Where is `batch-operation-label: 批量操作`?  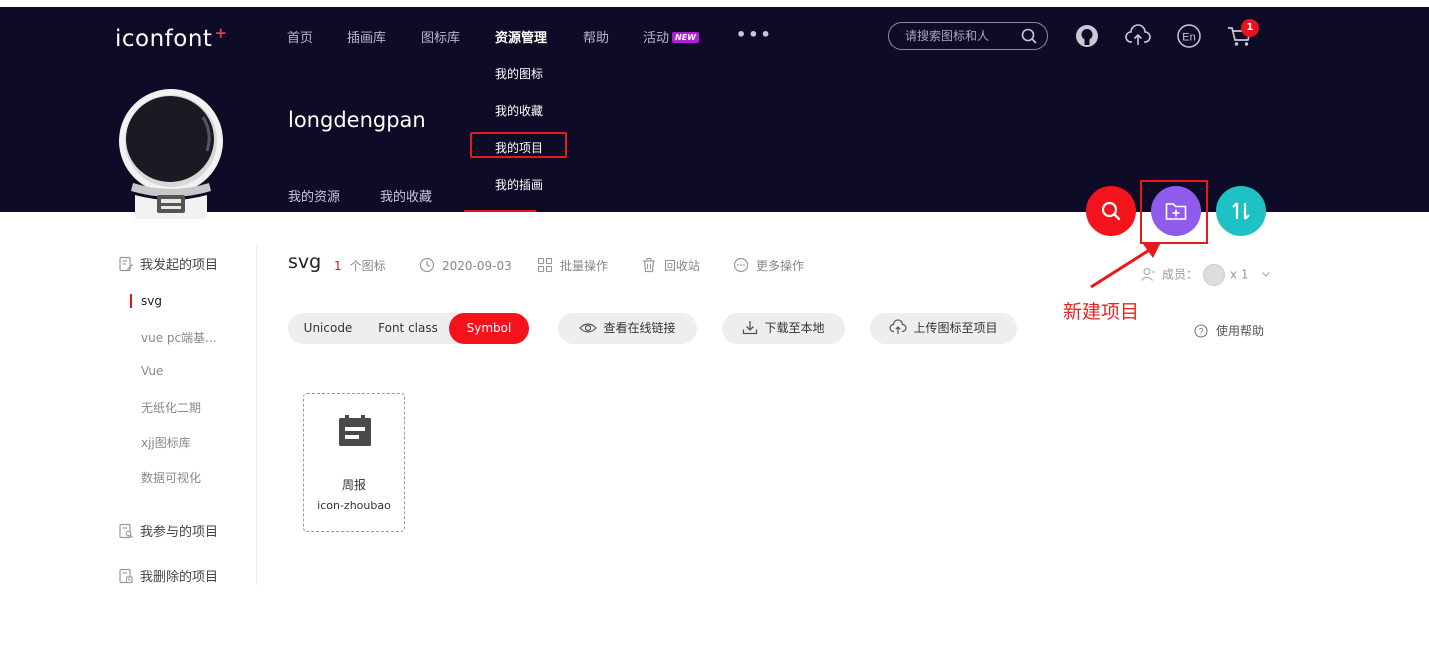 batch-operation-label: 批量操作 is located at coordinates (584, 266).